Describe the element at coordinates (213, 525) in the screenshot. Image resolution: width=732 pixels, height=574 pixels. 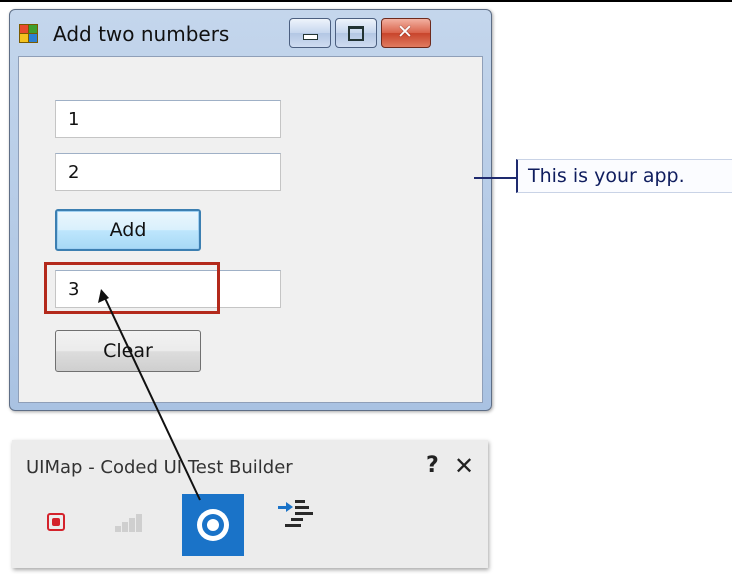
I see `crosshair-icon` at that location.